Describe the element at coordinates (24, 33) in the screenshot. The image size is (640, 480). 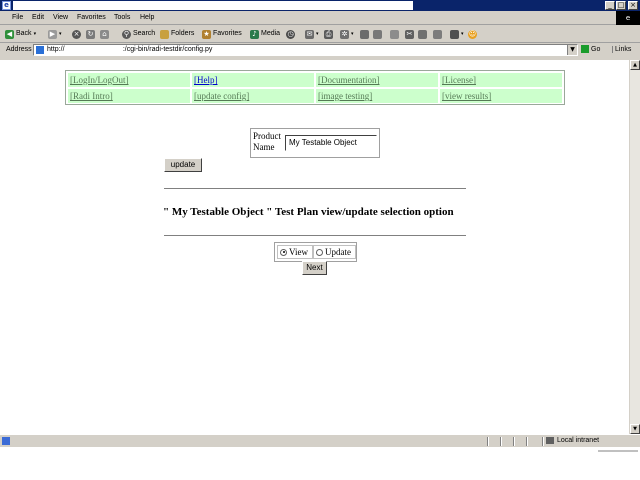
I see `back-label: Back` at that location.